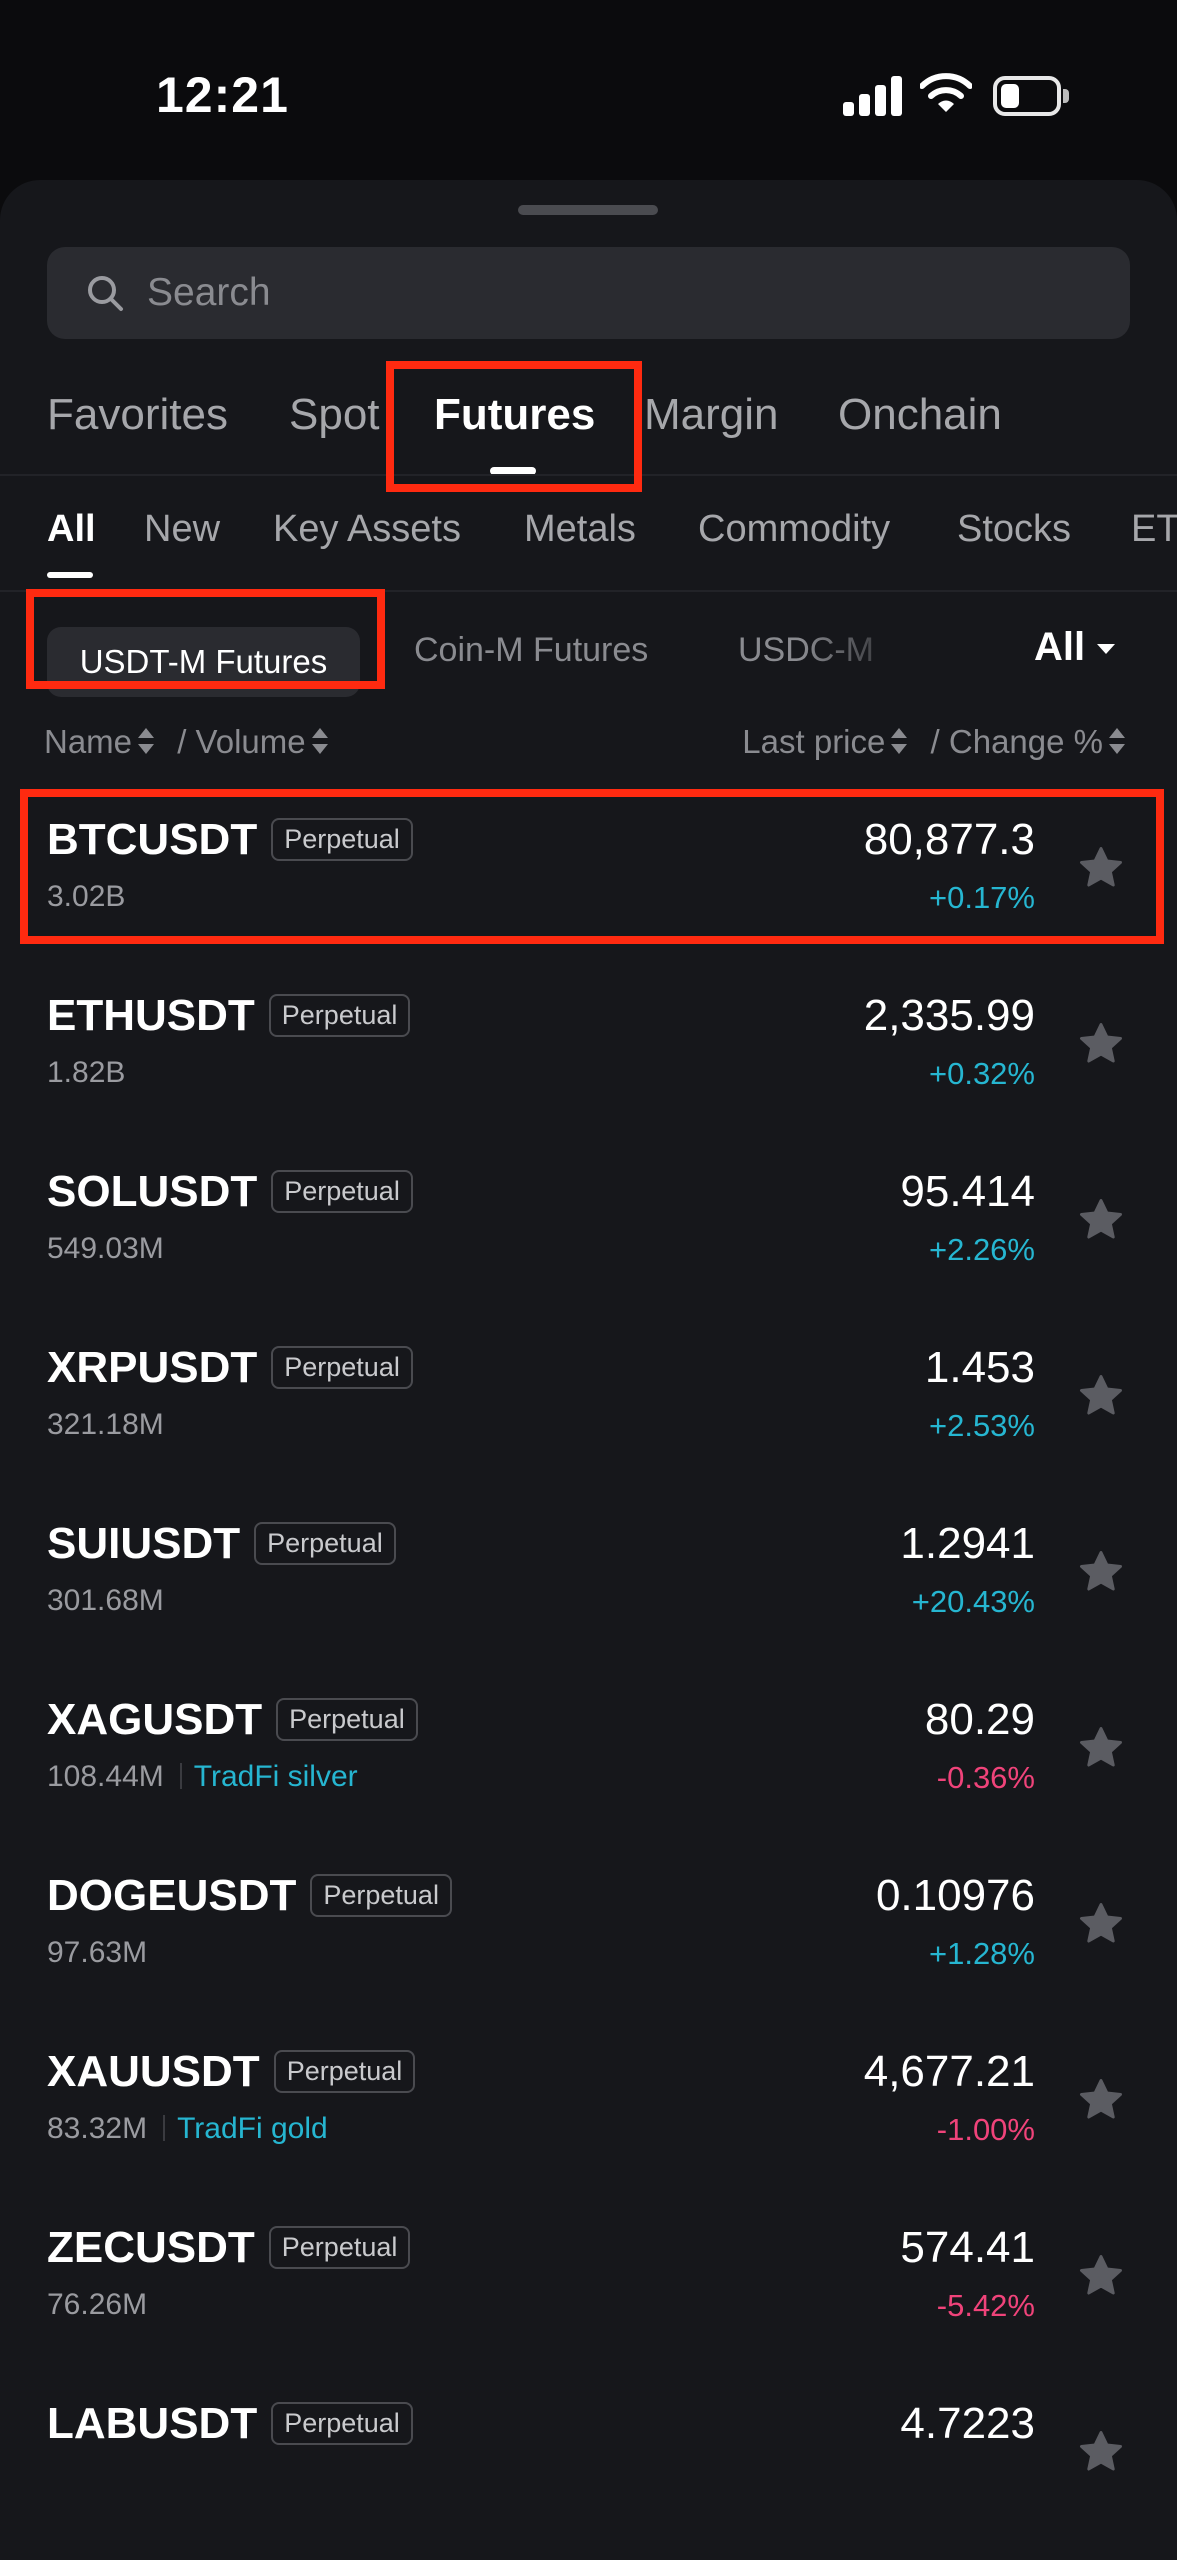 Image resolution: width=1177 pixels, height=2560 pixels. What do you see at coordinates (137, 415) in the screenshot?
I see `tab-favorites: Favorites` at bounding box center [137, 415].